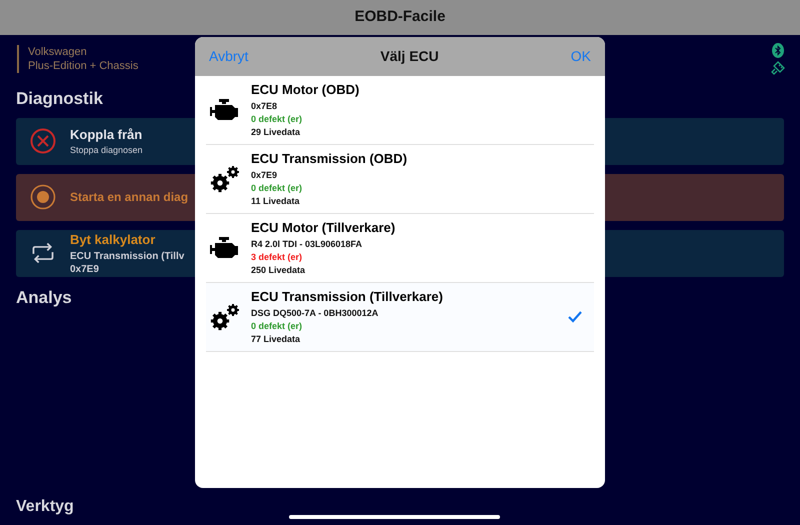 The image size is (800, 525). What do you see at coordinates (275, 132) in the screenshot?
I see `livedata-count: 29 Livedata` at bounding box center [275, 132].